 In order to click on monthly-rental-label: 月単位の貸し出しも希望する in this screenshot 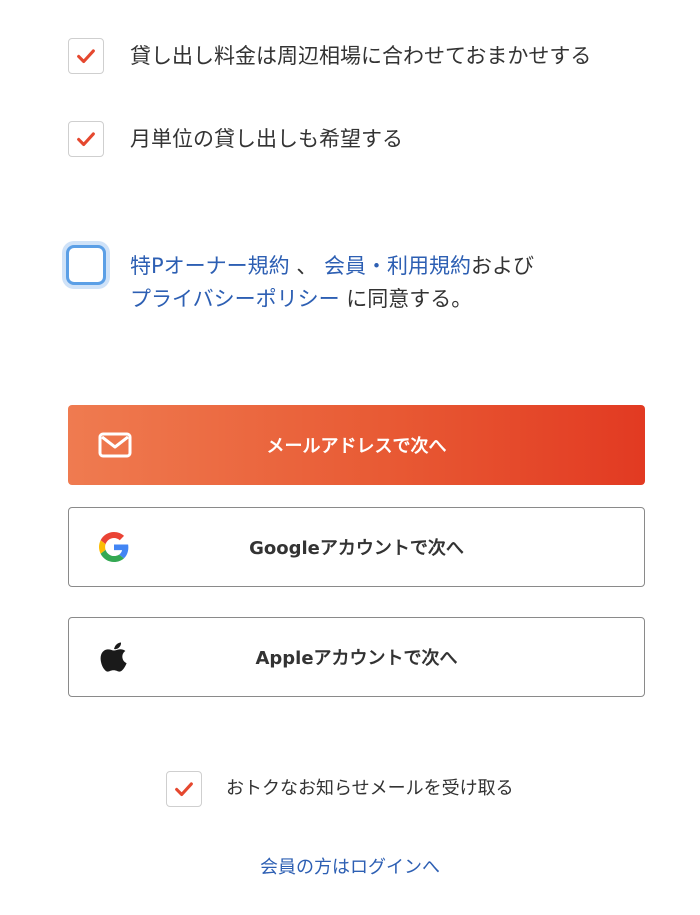, I will do `click(266, 139)`.